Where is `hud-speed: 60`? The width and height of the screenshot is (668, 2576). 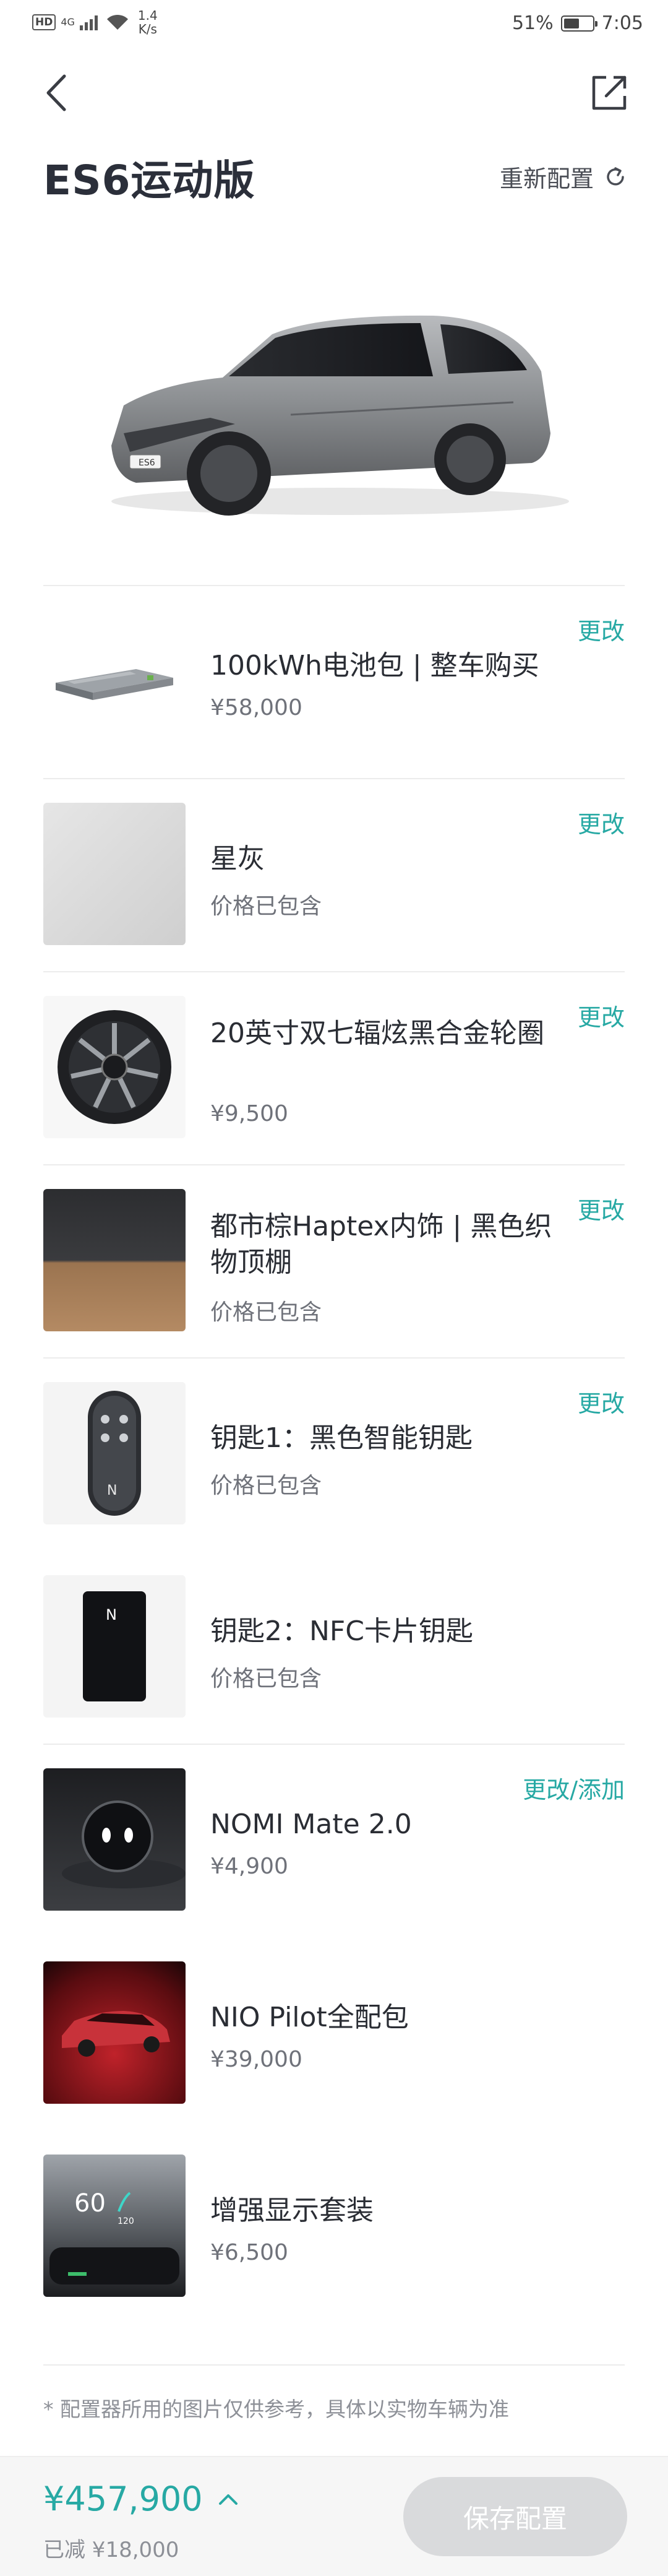 hud-speed: 60 is located at coordinates (90, 2203).